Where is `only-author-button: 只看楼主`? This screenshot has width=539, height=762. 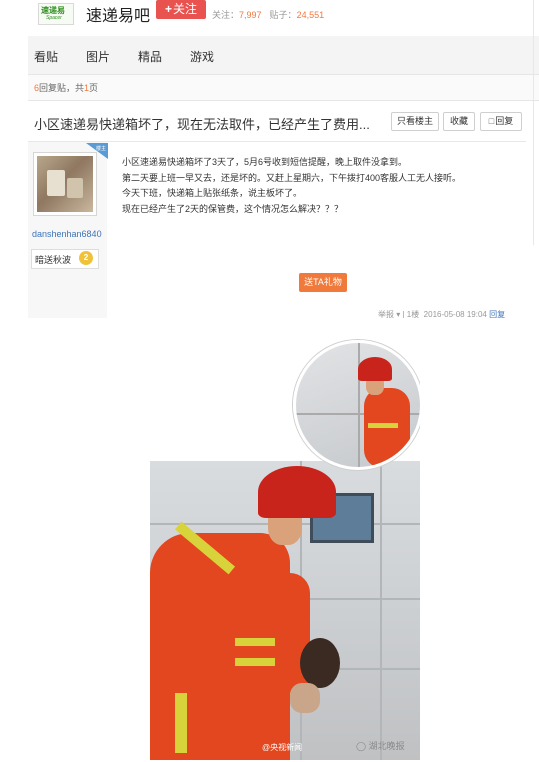 only-author-button: 只看楼主 is located at coordinates (415, 121).